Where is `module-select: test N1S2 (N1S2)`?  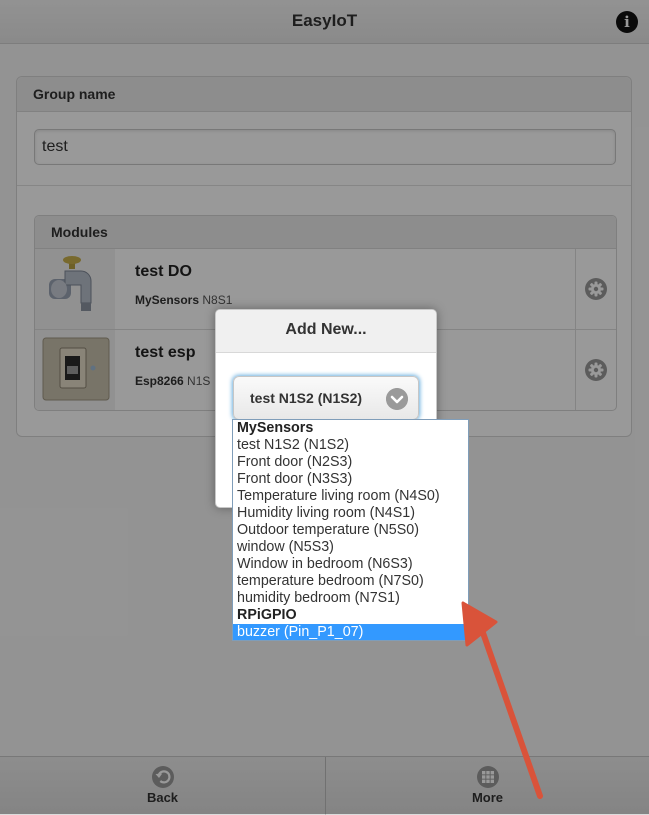 module-select: test N1S2 (N1S2) is located at coordinates (326, 398).